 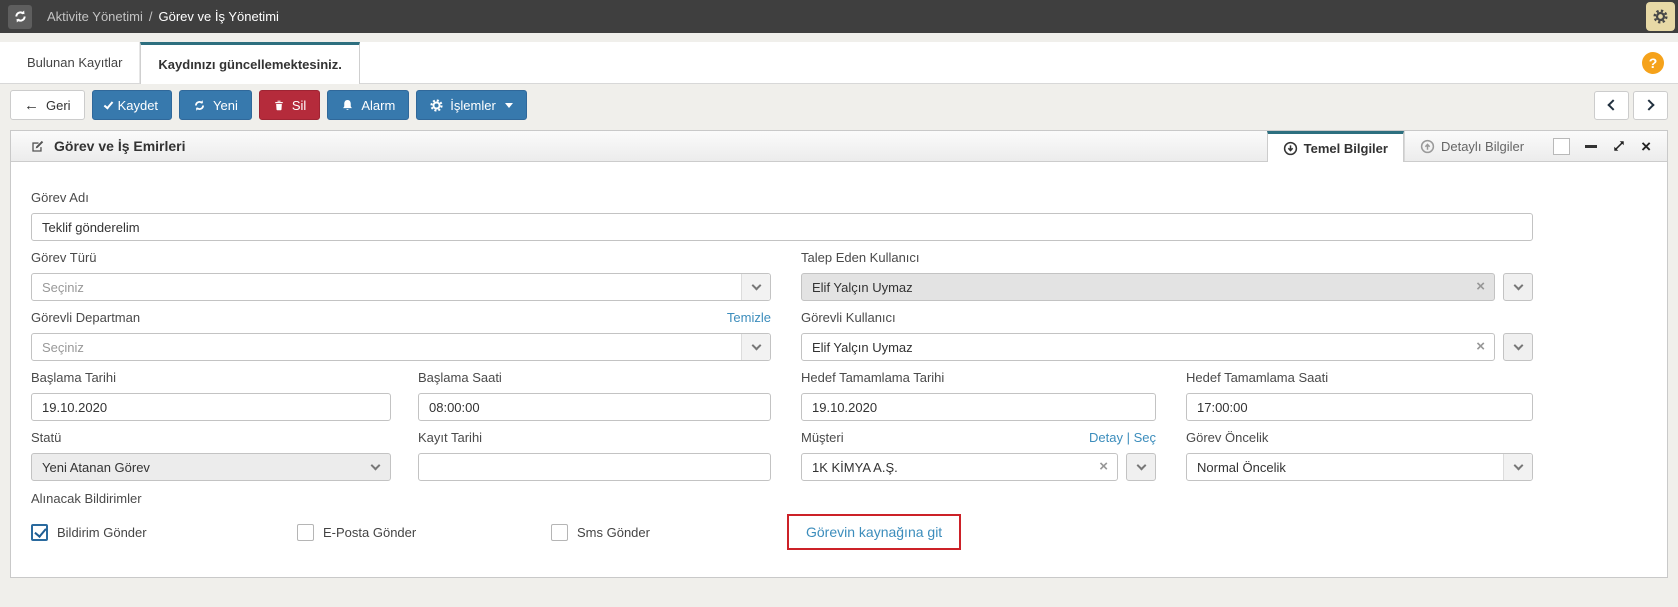 I want to click on tab-detailed-info-label: Detaylı Bilgiler, so click(x=1482, y=146).